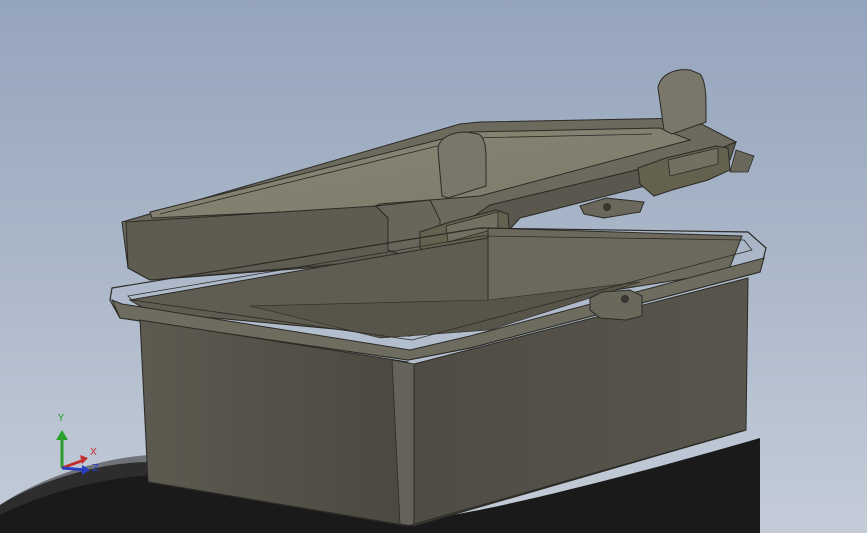 This screenshot has height=533, width=867. What do you see at coordinates (73, 452) in the screenshot?
I see `triad-graphic` at bounding box center [73, 452].